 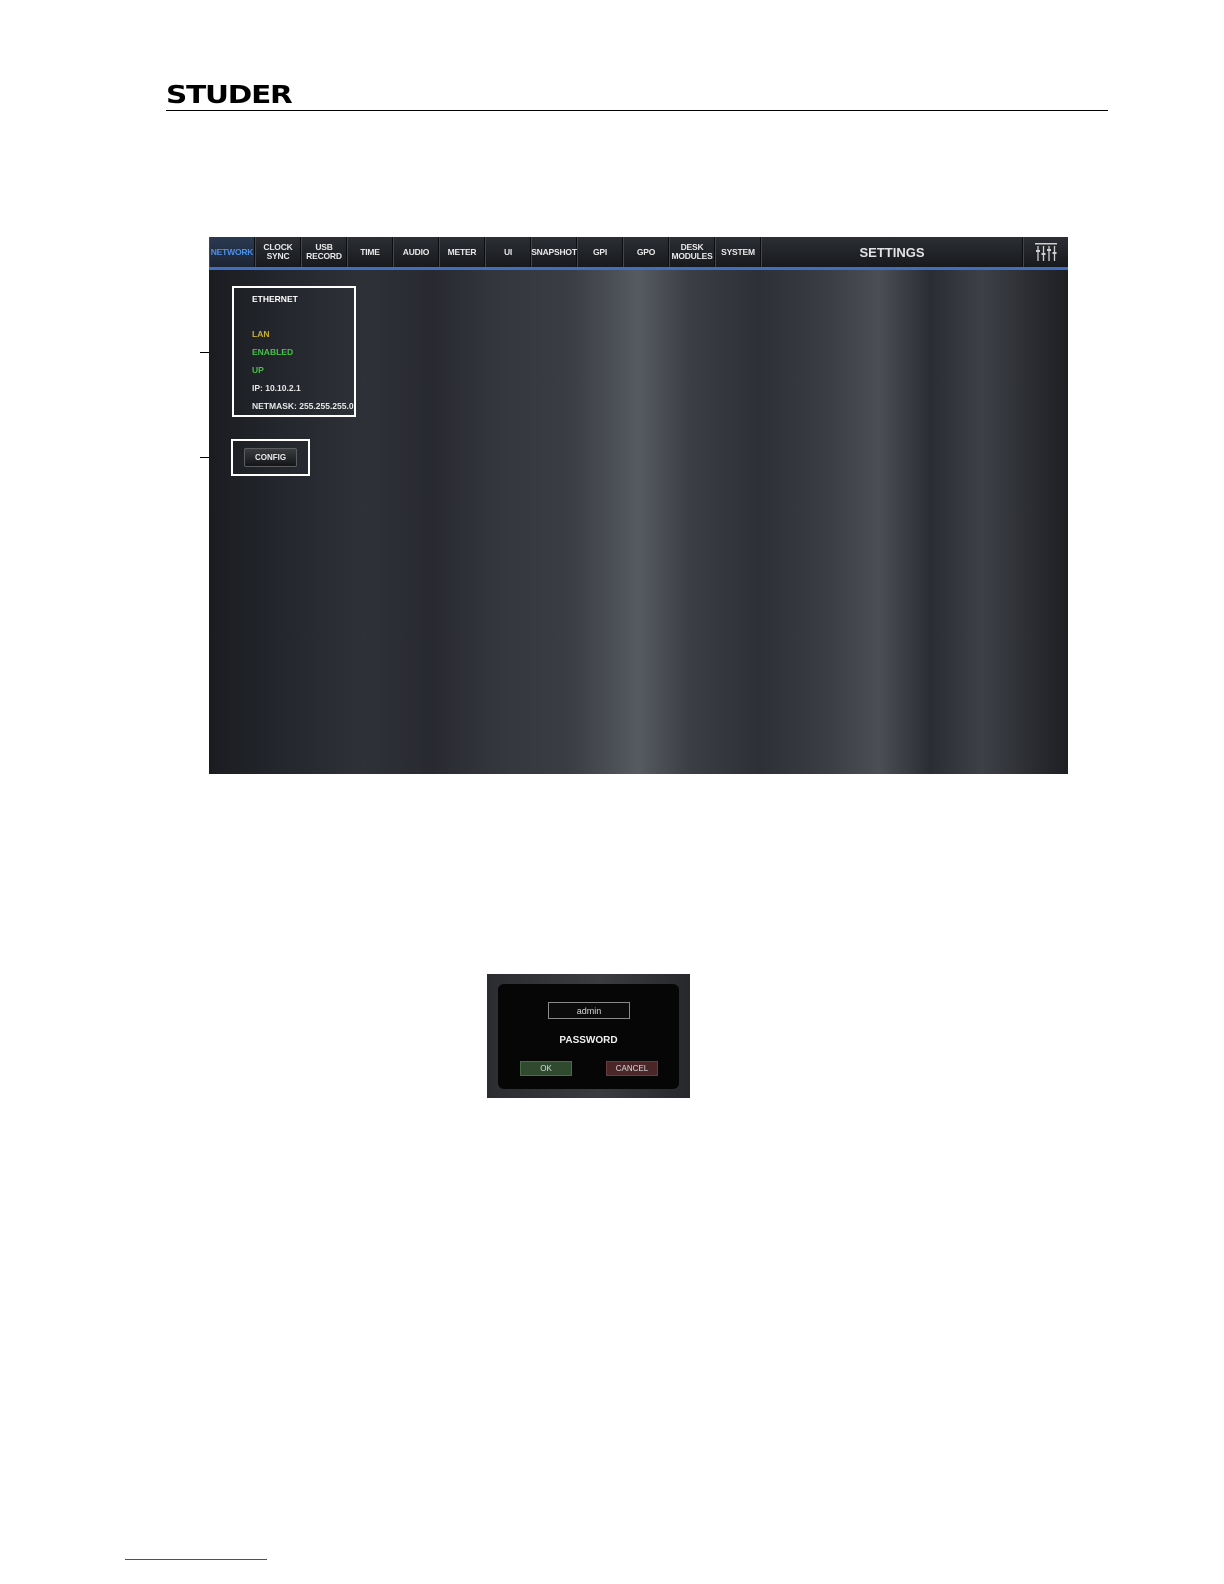 I want to click on cancel-button: CANCEL, so click(x=632, y=1068).